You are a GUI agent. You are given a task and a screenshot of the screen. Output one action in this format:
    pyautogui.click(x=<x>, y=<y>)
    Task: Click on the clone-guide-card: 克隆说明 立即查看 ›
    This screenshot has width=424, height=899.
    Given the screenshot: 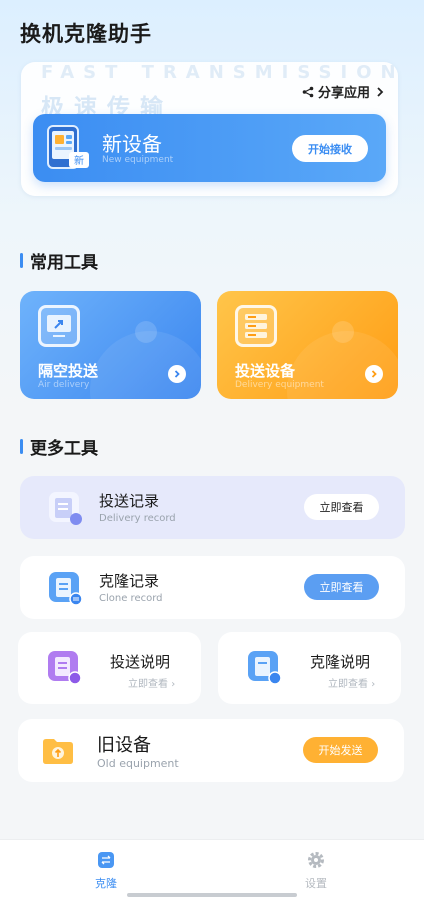 What is the action you would take?
    pyautogui.click(x=309, y=668)
    